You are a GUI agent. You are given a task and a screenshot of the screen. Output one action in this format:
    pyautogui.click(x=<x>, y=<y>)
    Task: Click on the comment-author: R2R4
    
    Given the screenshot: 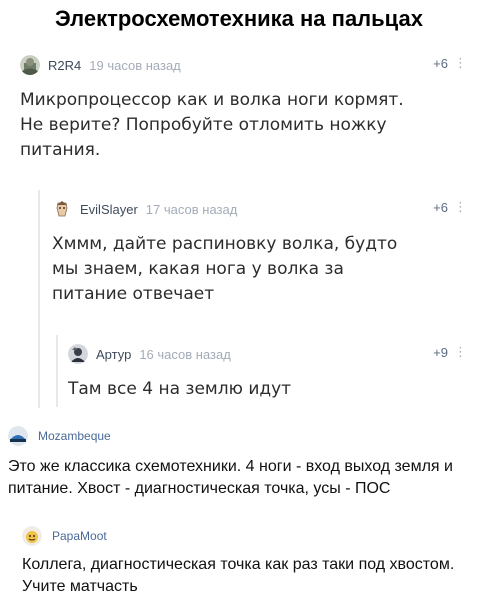 What is the action you would take?
    pyautogui.click(x=64, y=65)
    